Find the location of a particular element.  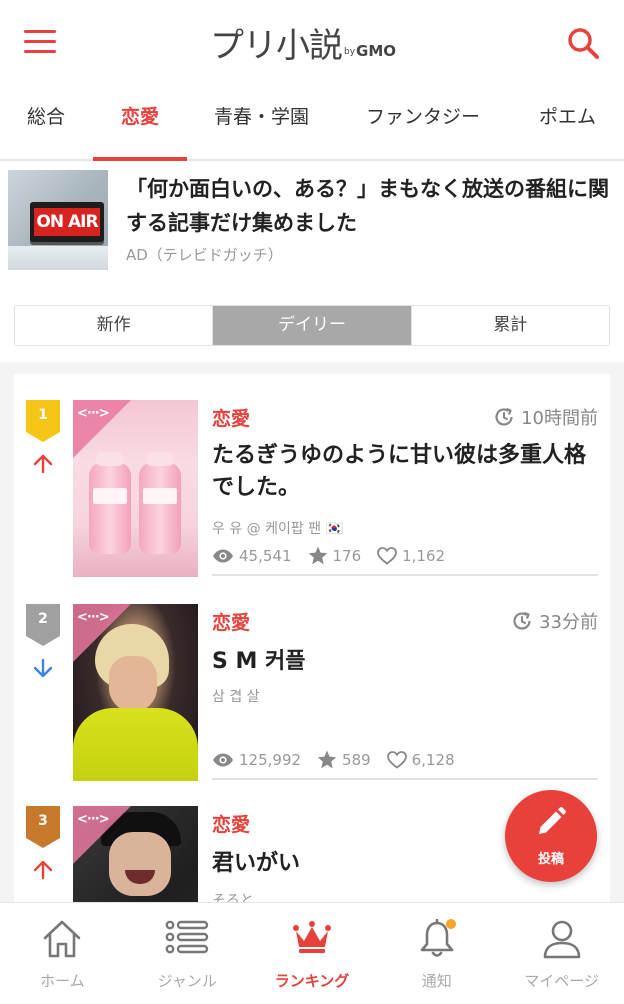

nav-mypage-label: マイページ is located at coordinates (561, 981).